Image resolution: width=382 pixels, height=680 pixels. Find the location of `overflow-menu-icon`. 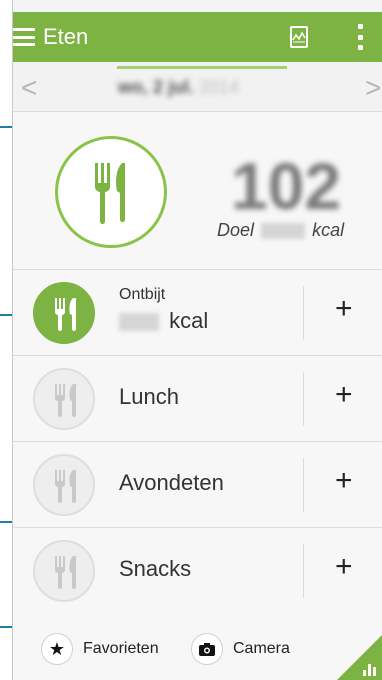

overflow-menu-icon is located at coordinates (361, 37).